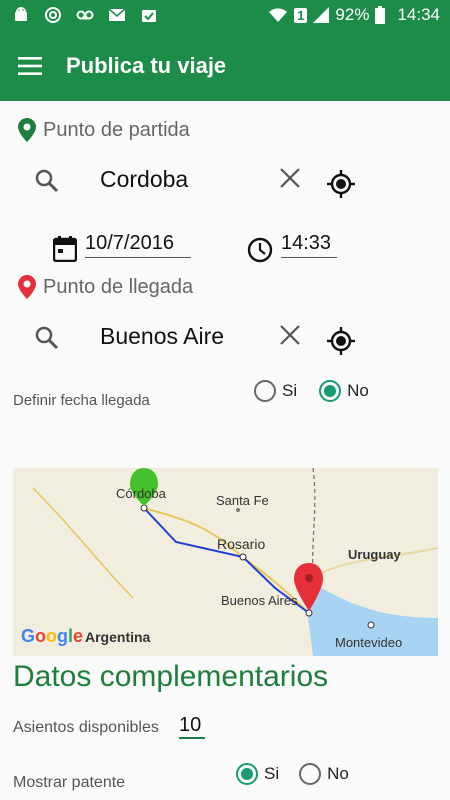 The width and height of the screenshot is (450, 800). I want to click on map-label-santa-fe: Santa Fe, so click(242, 500).